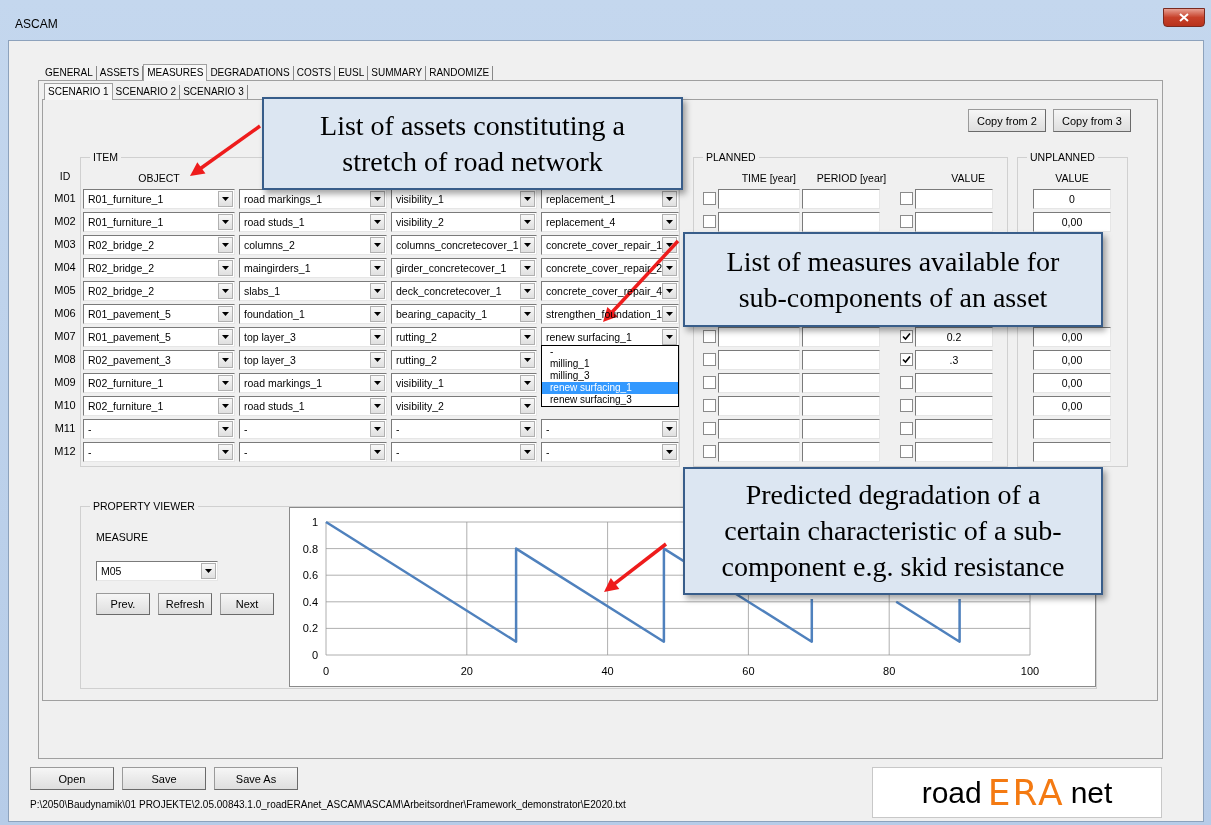 The width and height of the screenshot is (1211, 825). Describe the element at coordinates (610, 198) in the screenshot. I see `measure-dropdown: replacement_1` at that location.